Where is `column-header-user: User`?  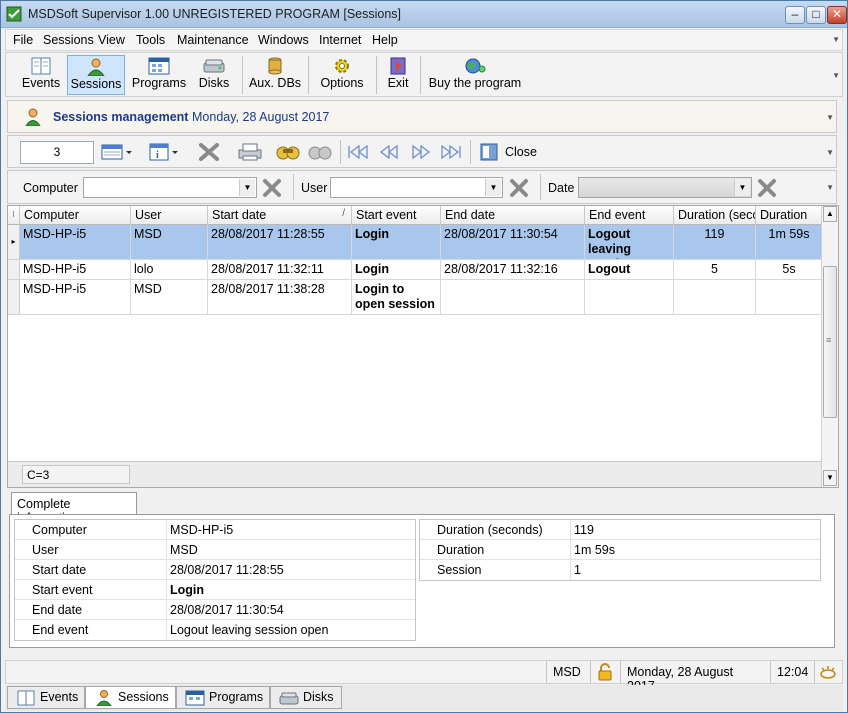
column-header-user: User is located at coordinates (169, 215).